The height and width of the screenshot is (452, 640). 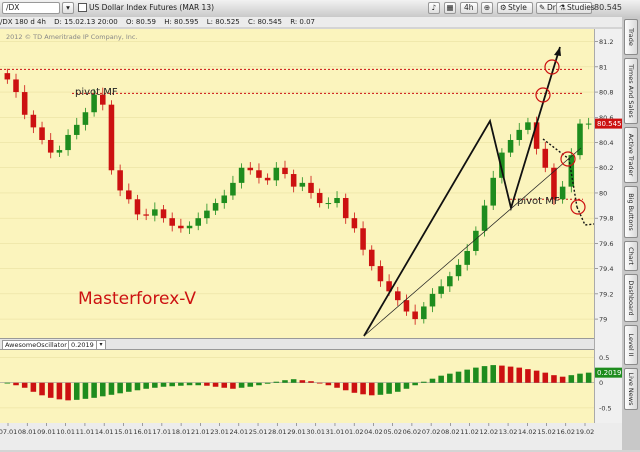 I want to click on timeframe-button: 4h, so click(x=469, y=8).